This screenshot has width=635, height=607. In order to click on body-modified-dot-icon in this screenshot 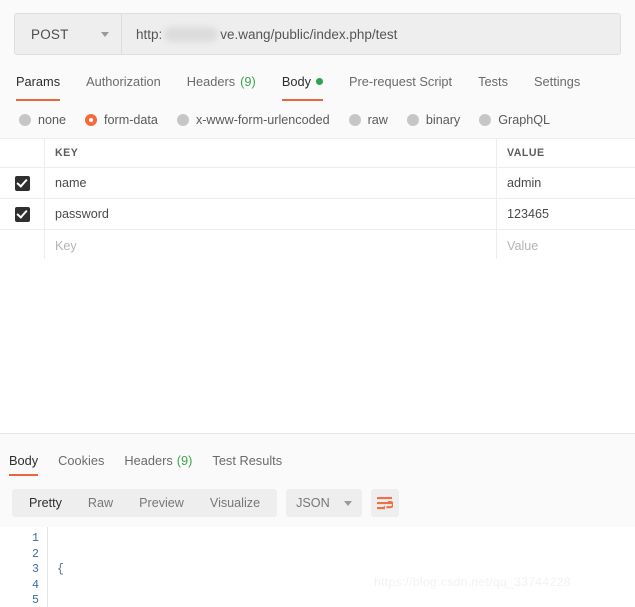, I will do `click(319, 81)`.